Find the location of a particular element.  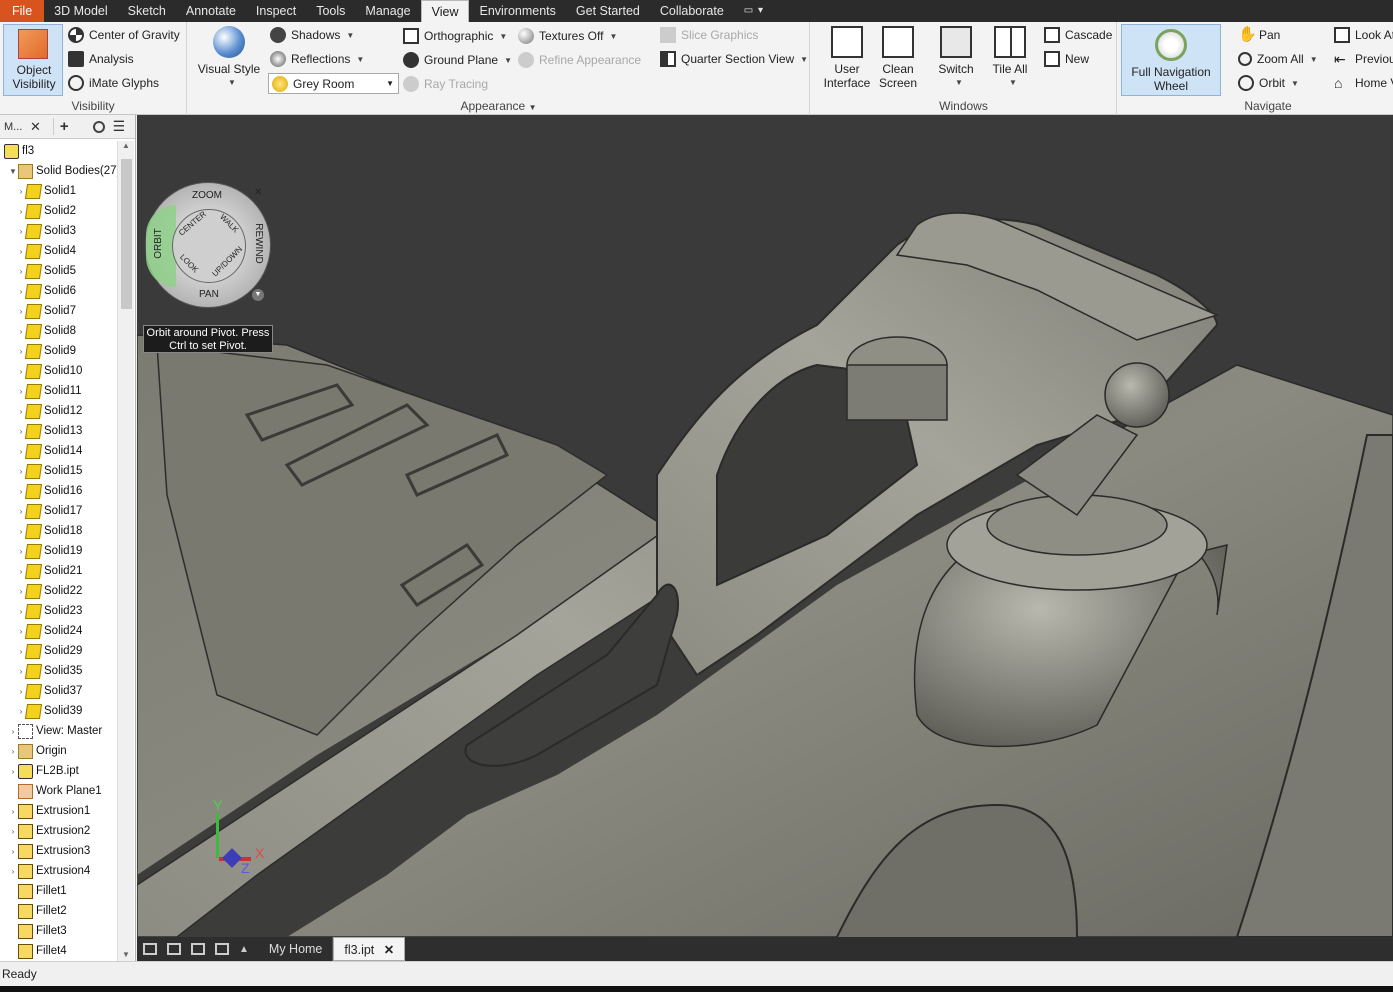

tile-all-button: Tile All ▼ is located at coordinates (1010, 58).